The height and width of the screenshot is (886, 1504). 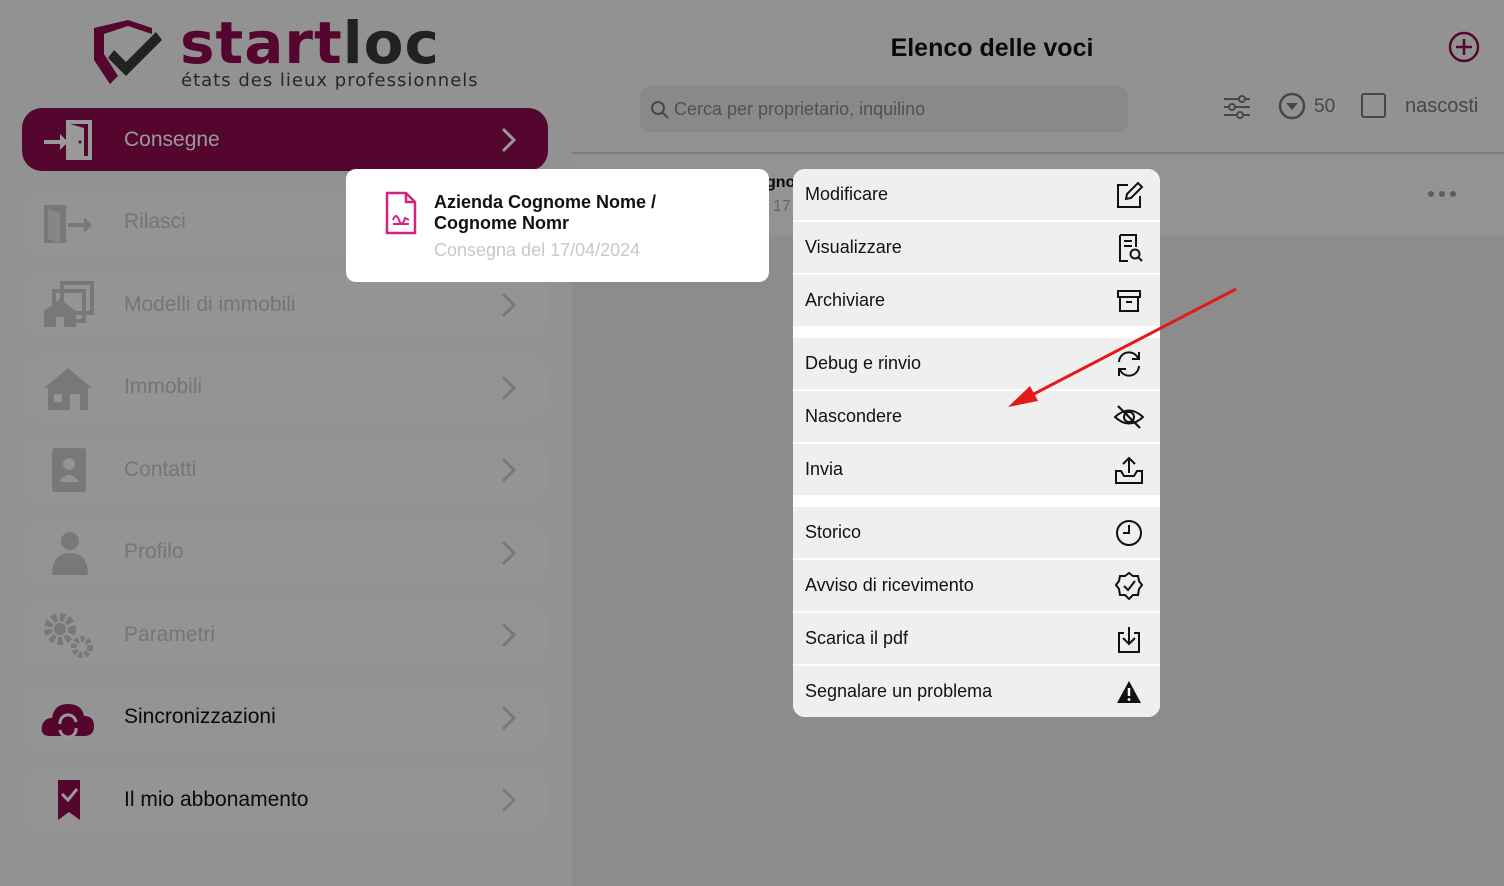 What do you see at coordinates (824, 469) in the screenshot?
I see `menu-item-label: Invia` at bounding box center [824, 469].